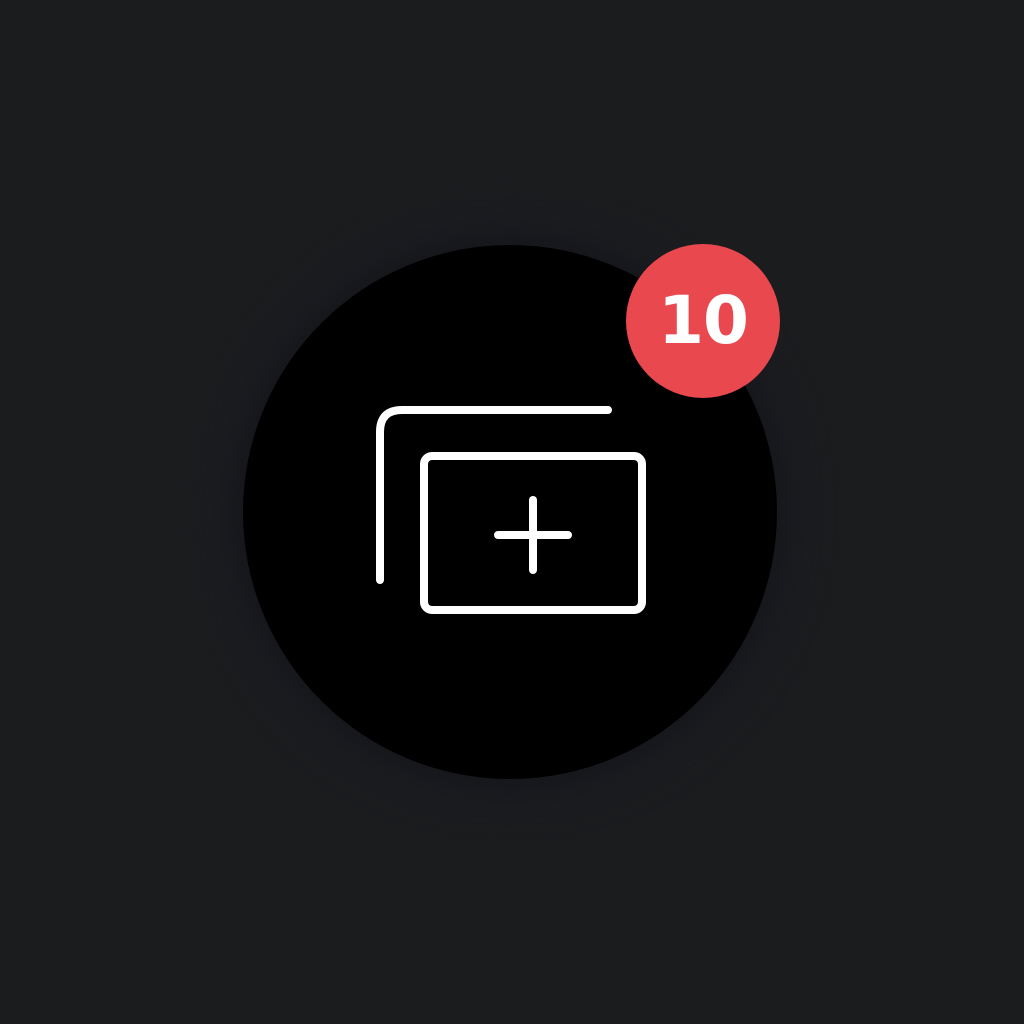  I want to click on tab-count-badge: 10, so click(703, 321).